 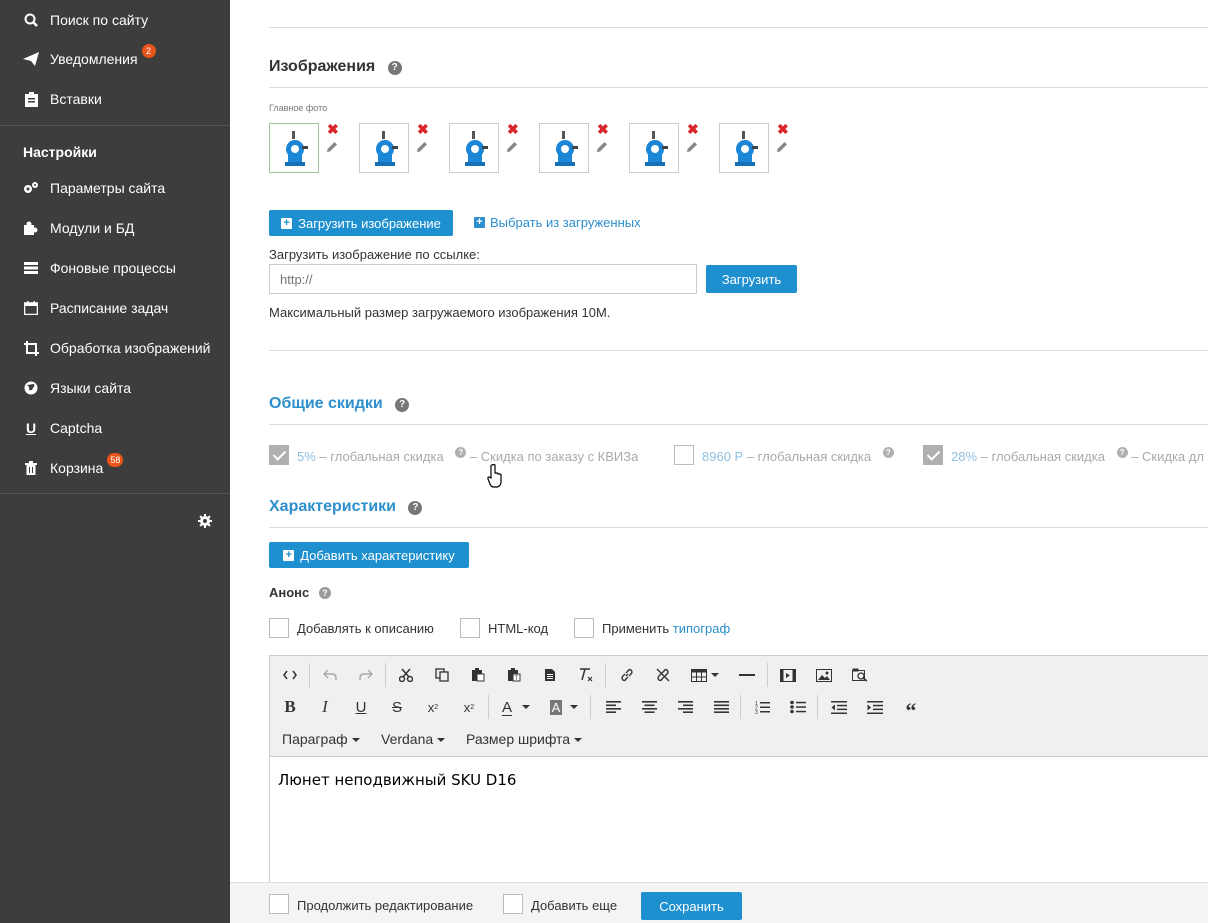 I want to click on upload-image-button: + Загрузить изображение, so click(x=361, y=223).